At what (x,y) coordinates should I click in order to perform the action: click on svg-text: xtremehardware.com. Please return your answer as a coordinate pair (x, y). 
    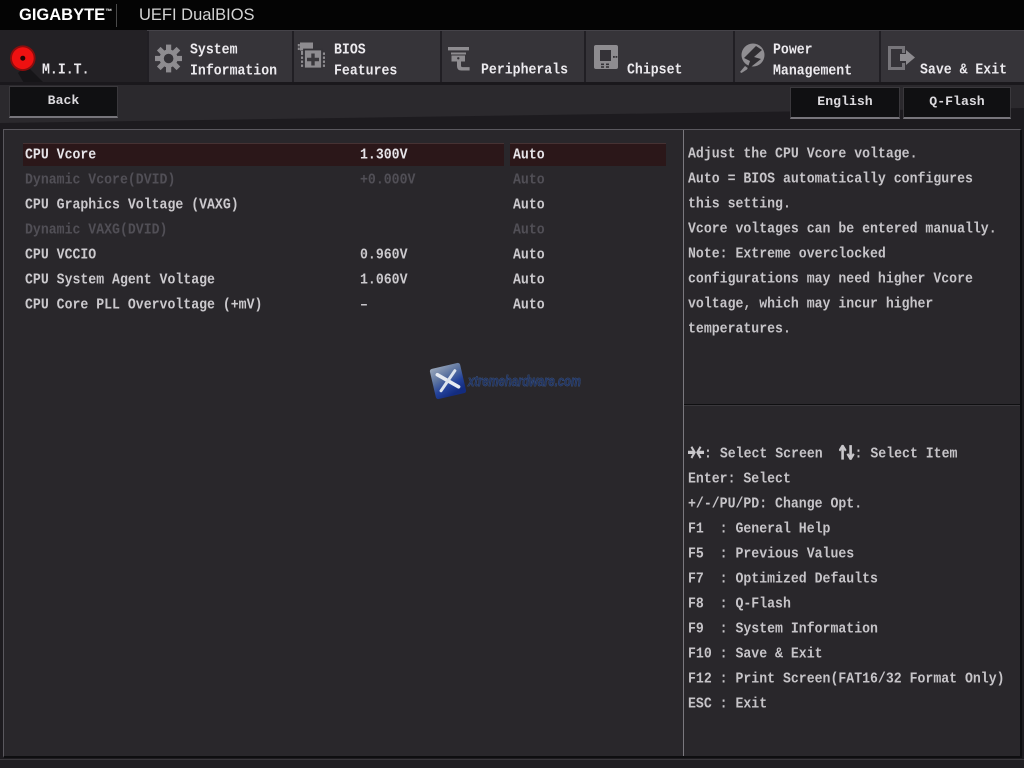
    Looking at the image, I should click on (524, 382).